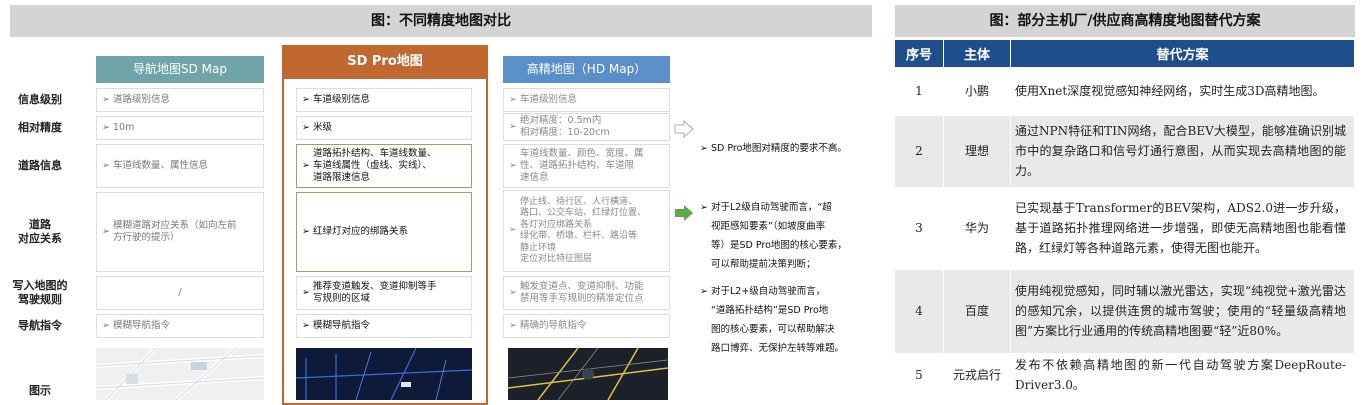 The width and height of the screenshot is (1365, 405). I want to click on column-header-sd-pro: SD Pro地图, so click(385, 62).